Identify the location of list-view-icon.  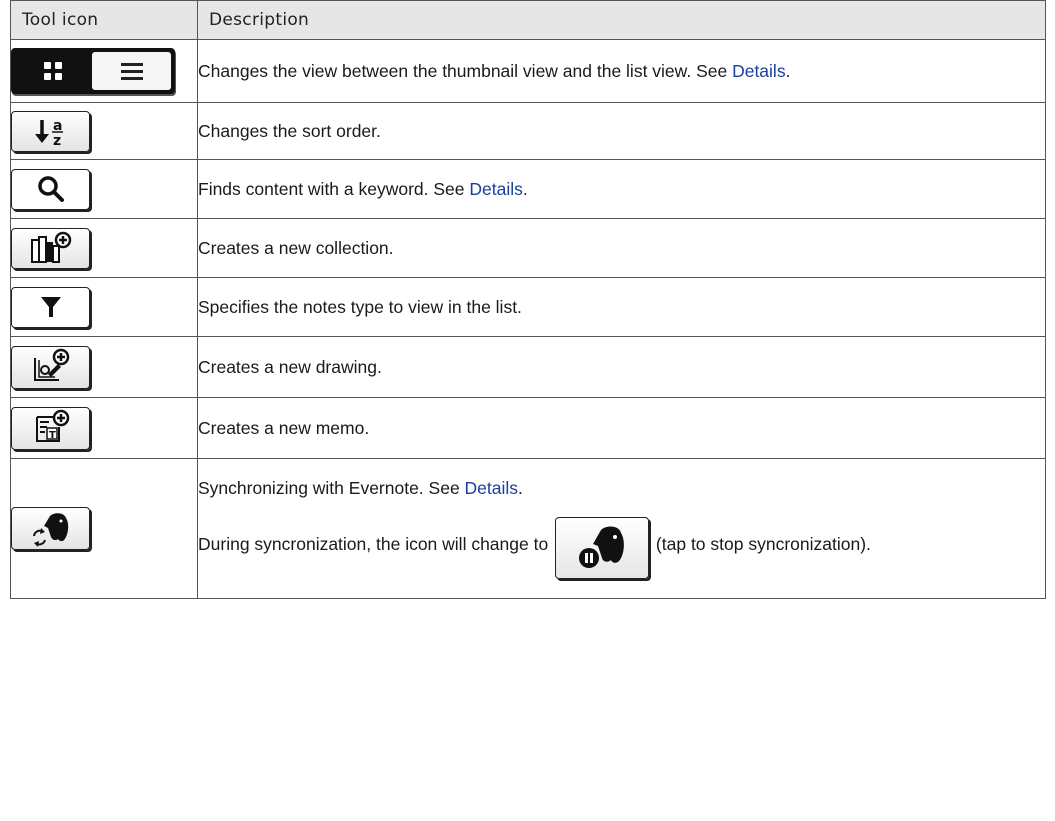
(131, 71).